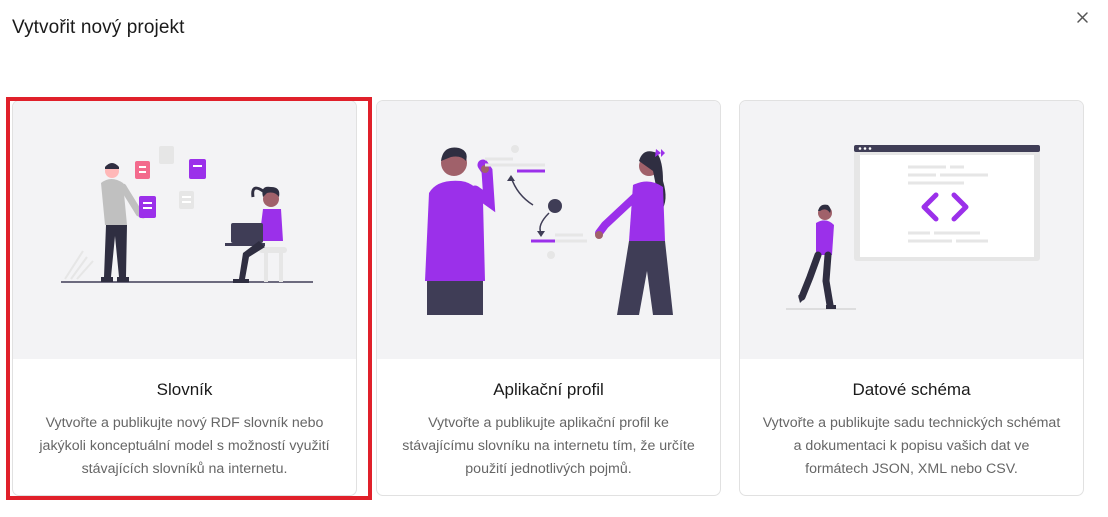 Image resolution: width=1108 pixels, height=517 pixels. What do you see at coordinates (98, 27) in the screenshot?
I see `dialog-title: Vytvořit nový projekt` at bounding box center [98, 27].